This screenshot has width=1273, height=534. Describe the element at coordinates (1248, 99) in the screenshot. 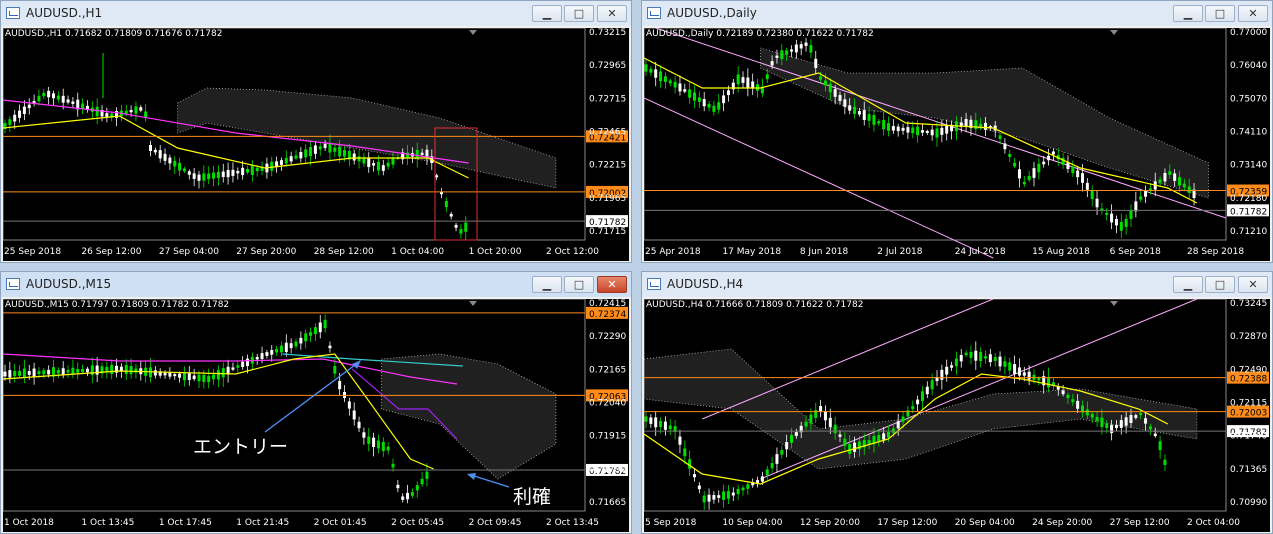

I see `price-axis-label: 0.75070` at that location.